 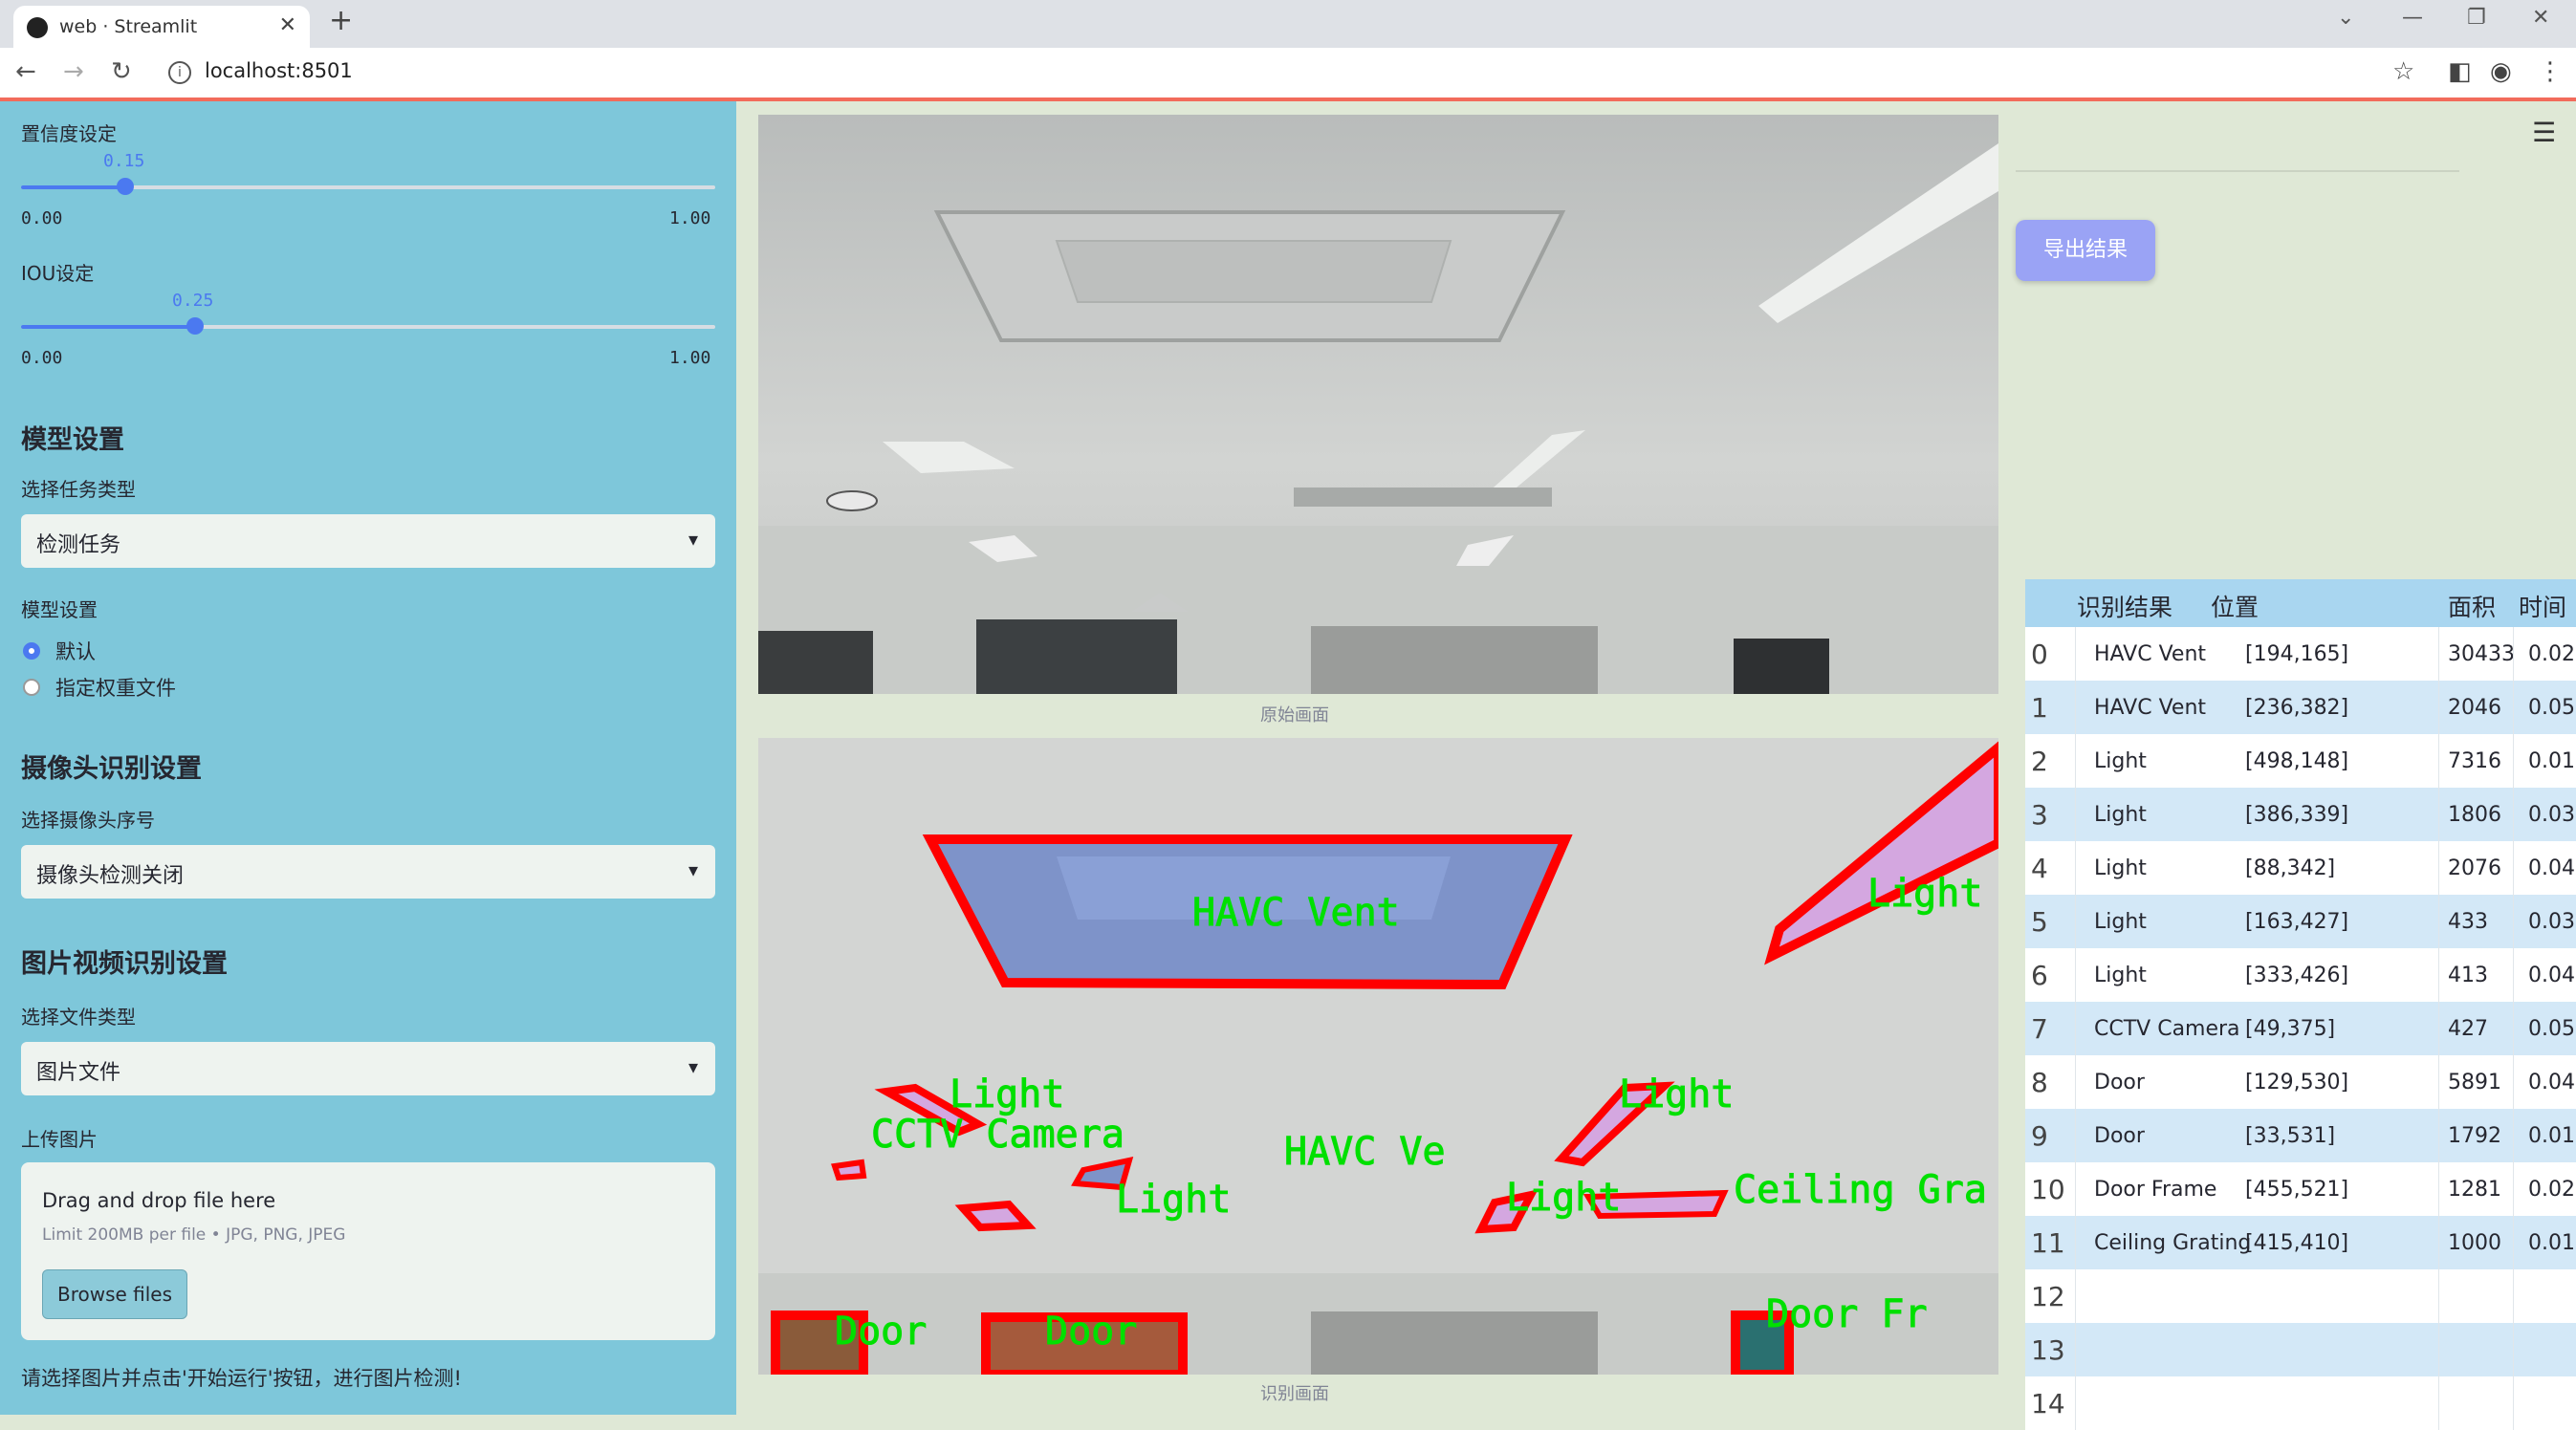 I want to click on browser-tab: web · Streamlit ✕, so click(x=161, y=27).